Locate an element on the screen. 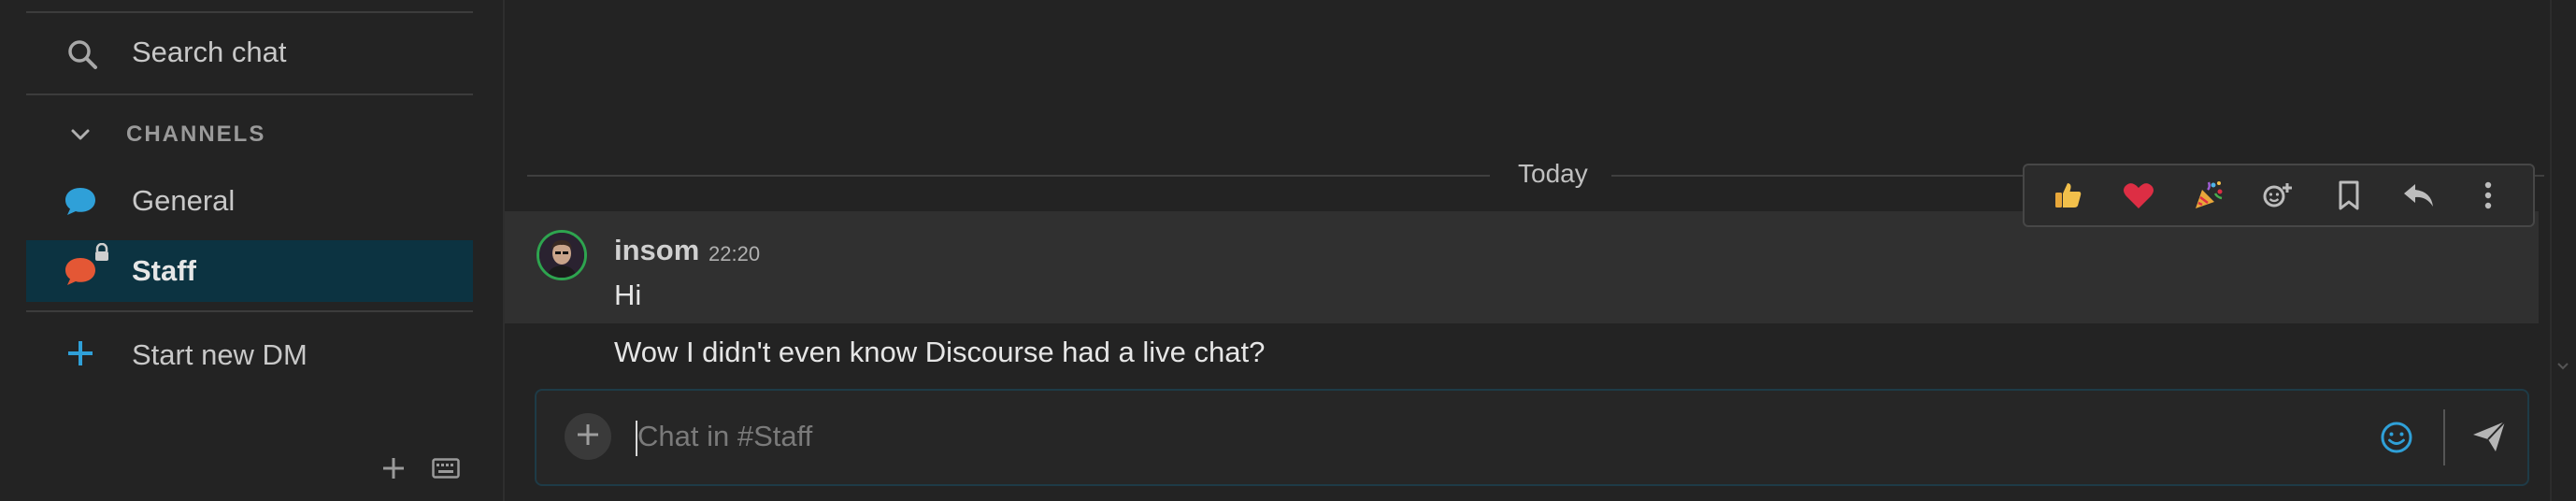  bookmark-icon is located at coordinates (2348, 195).